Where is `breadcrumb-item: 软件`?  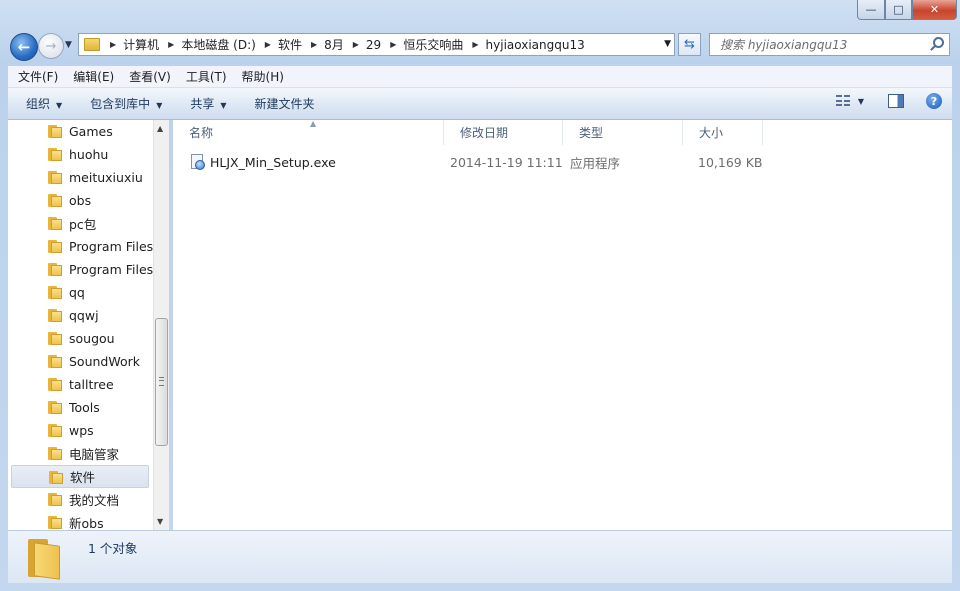
breadcrumb-item: 软件 is located at coordinates (290, 44).